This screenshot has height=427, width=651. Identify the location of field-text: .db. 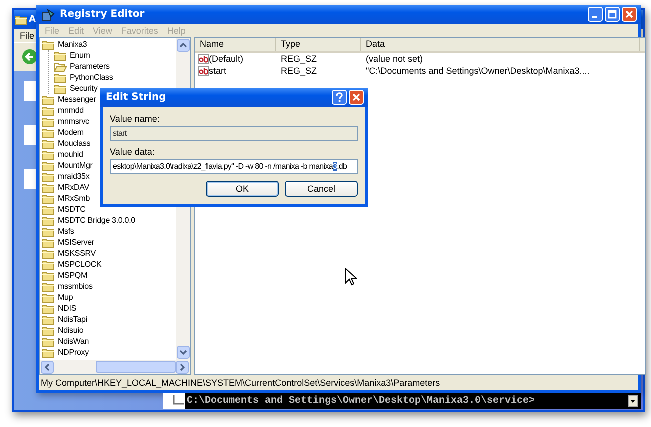
(342, 166).